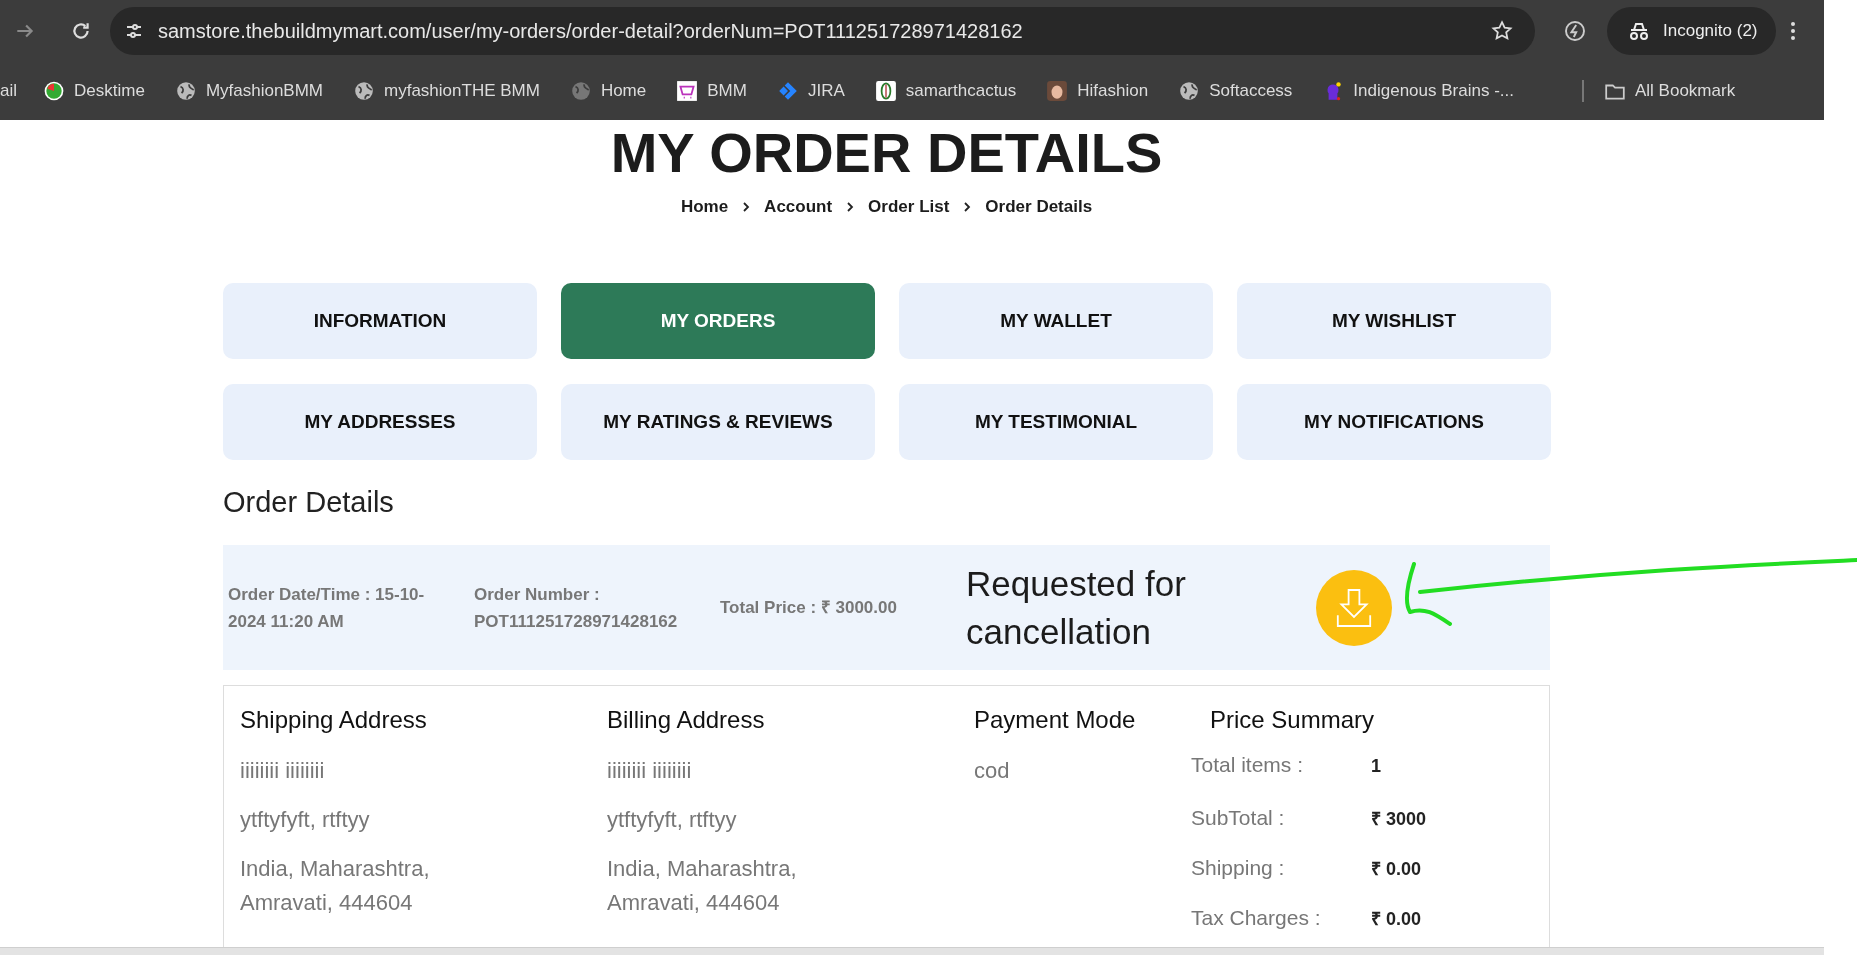 The height and width of the screenshot is (955, 1857). I want to click on column-heading: Billing Address, so click(686, 720).